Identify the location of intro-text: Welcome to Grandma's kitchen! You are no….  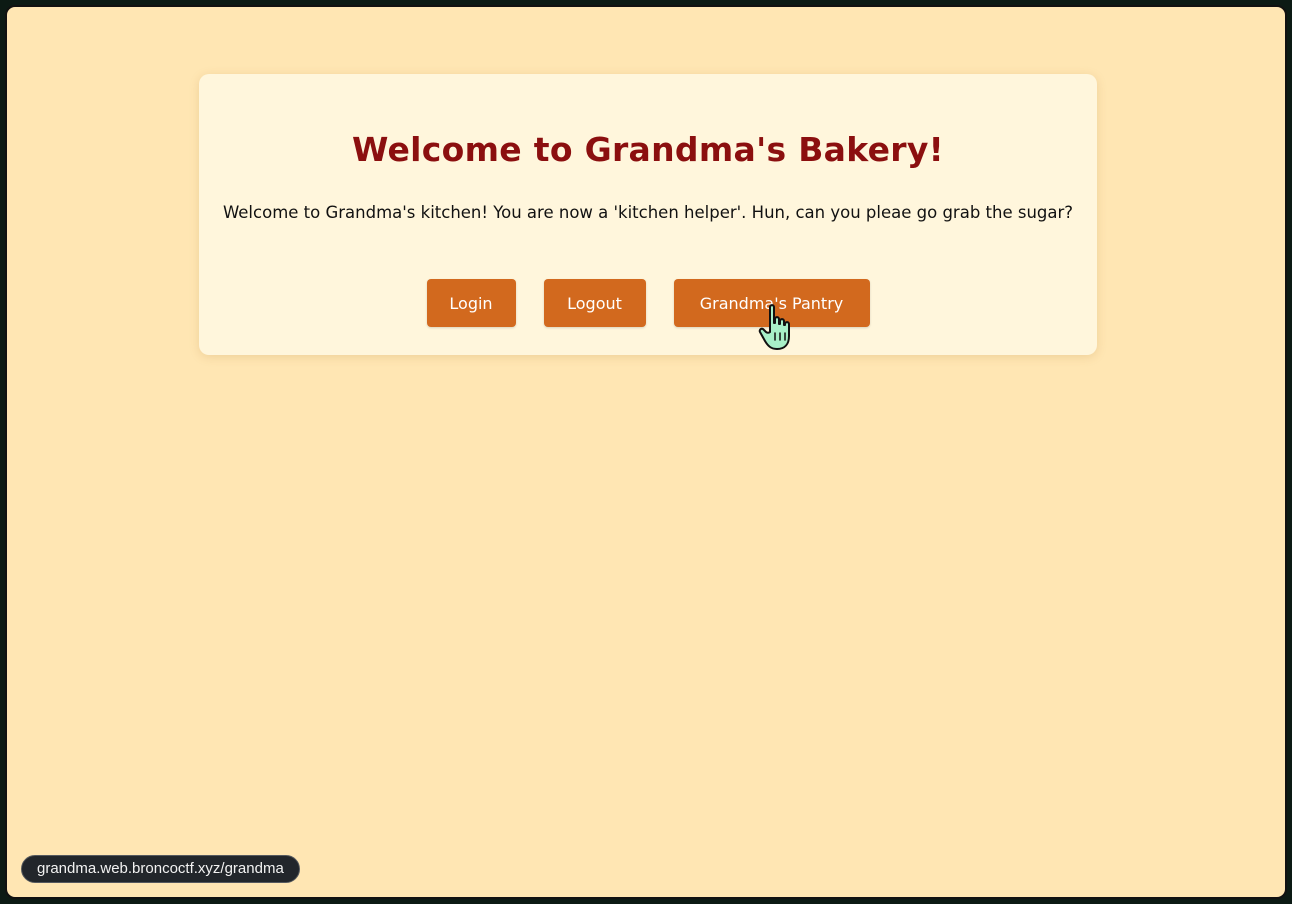
(648, 212).